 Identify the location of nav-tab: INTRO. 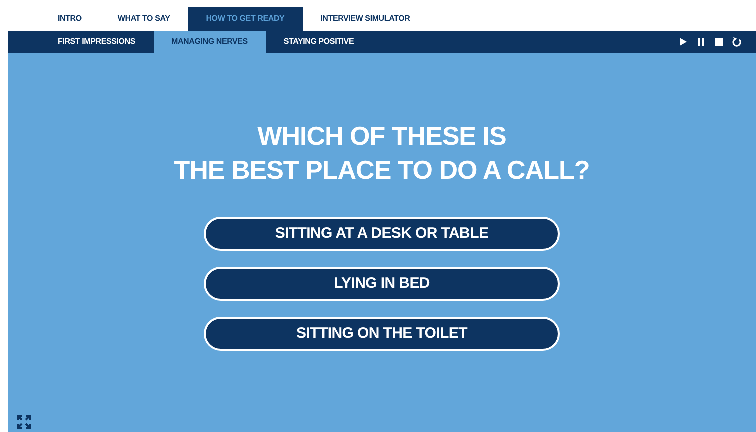
(70, 19).